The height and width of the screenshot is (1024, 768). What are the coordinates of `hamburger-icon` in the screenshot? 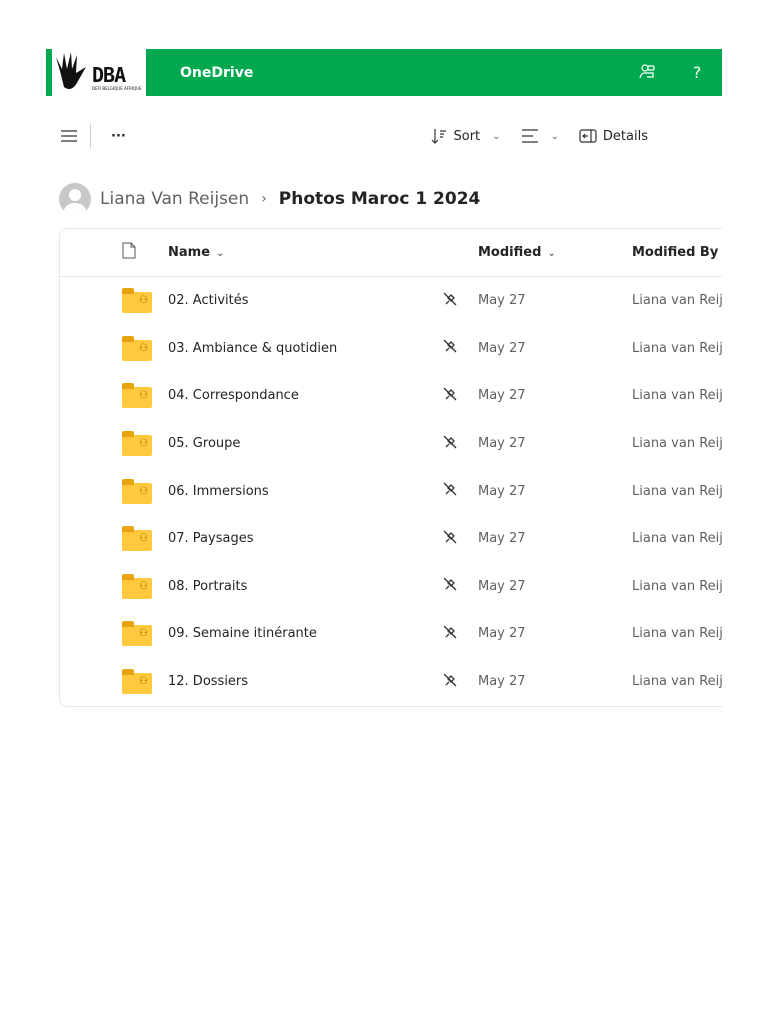 It's located at (69, 136).